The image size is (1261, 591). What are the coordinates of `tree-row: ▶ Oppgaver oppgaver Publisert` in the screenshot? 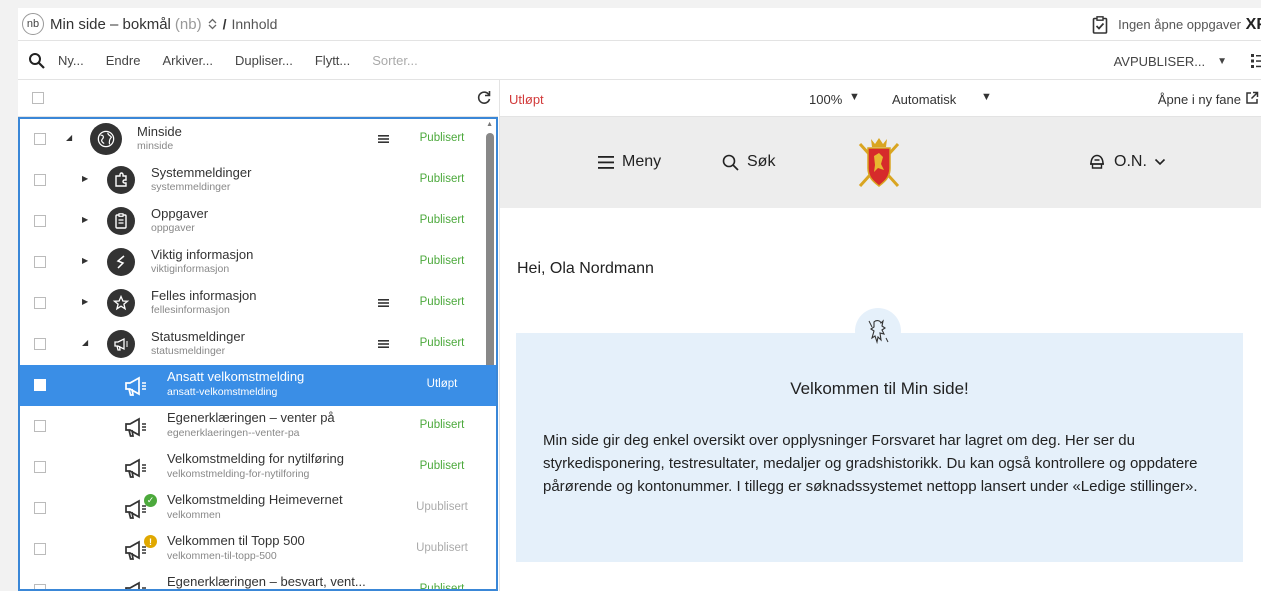 It's located at (258, 221).